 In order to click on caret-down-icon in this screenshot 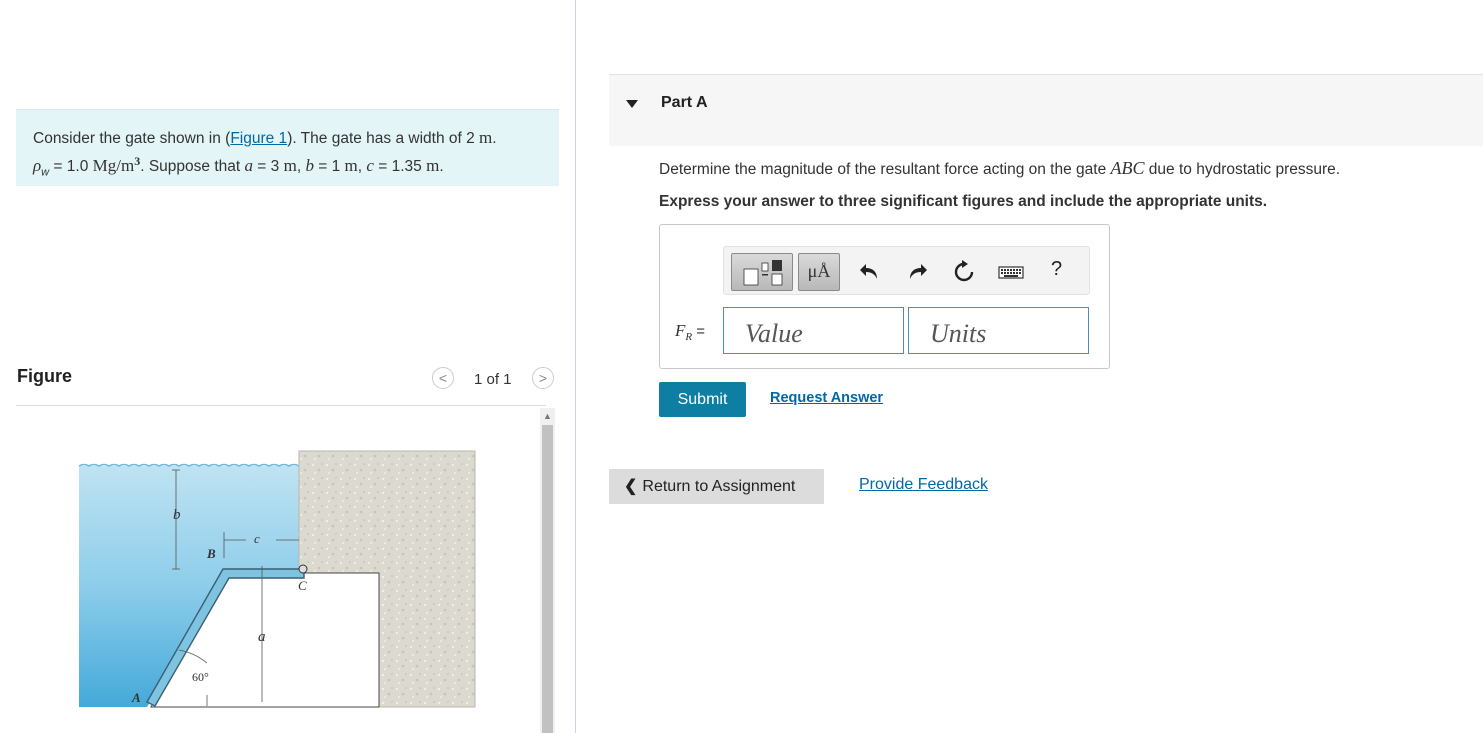, I will do `click(632, 104)`.